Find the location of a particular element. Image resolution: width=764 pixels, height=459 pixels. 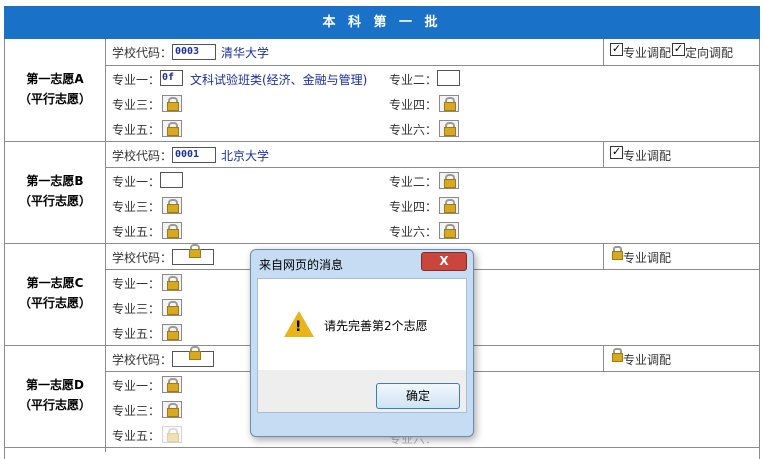

major-1-input is located at coordinates (171, 180).